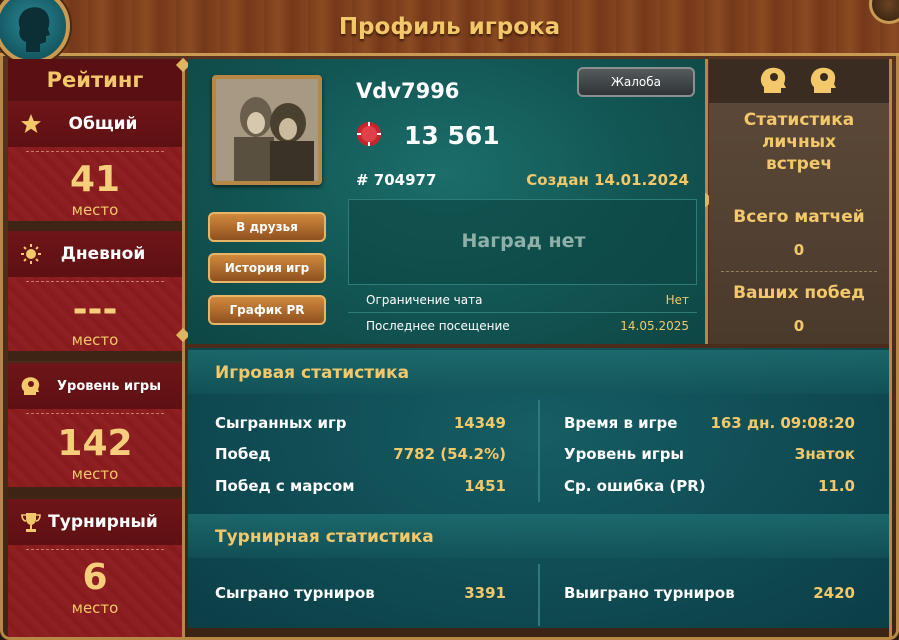  What do you see at coordinates (267, 130) in the screenshot?
I see `profile-photo` at bounding box center [267, 130].